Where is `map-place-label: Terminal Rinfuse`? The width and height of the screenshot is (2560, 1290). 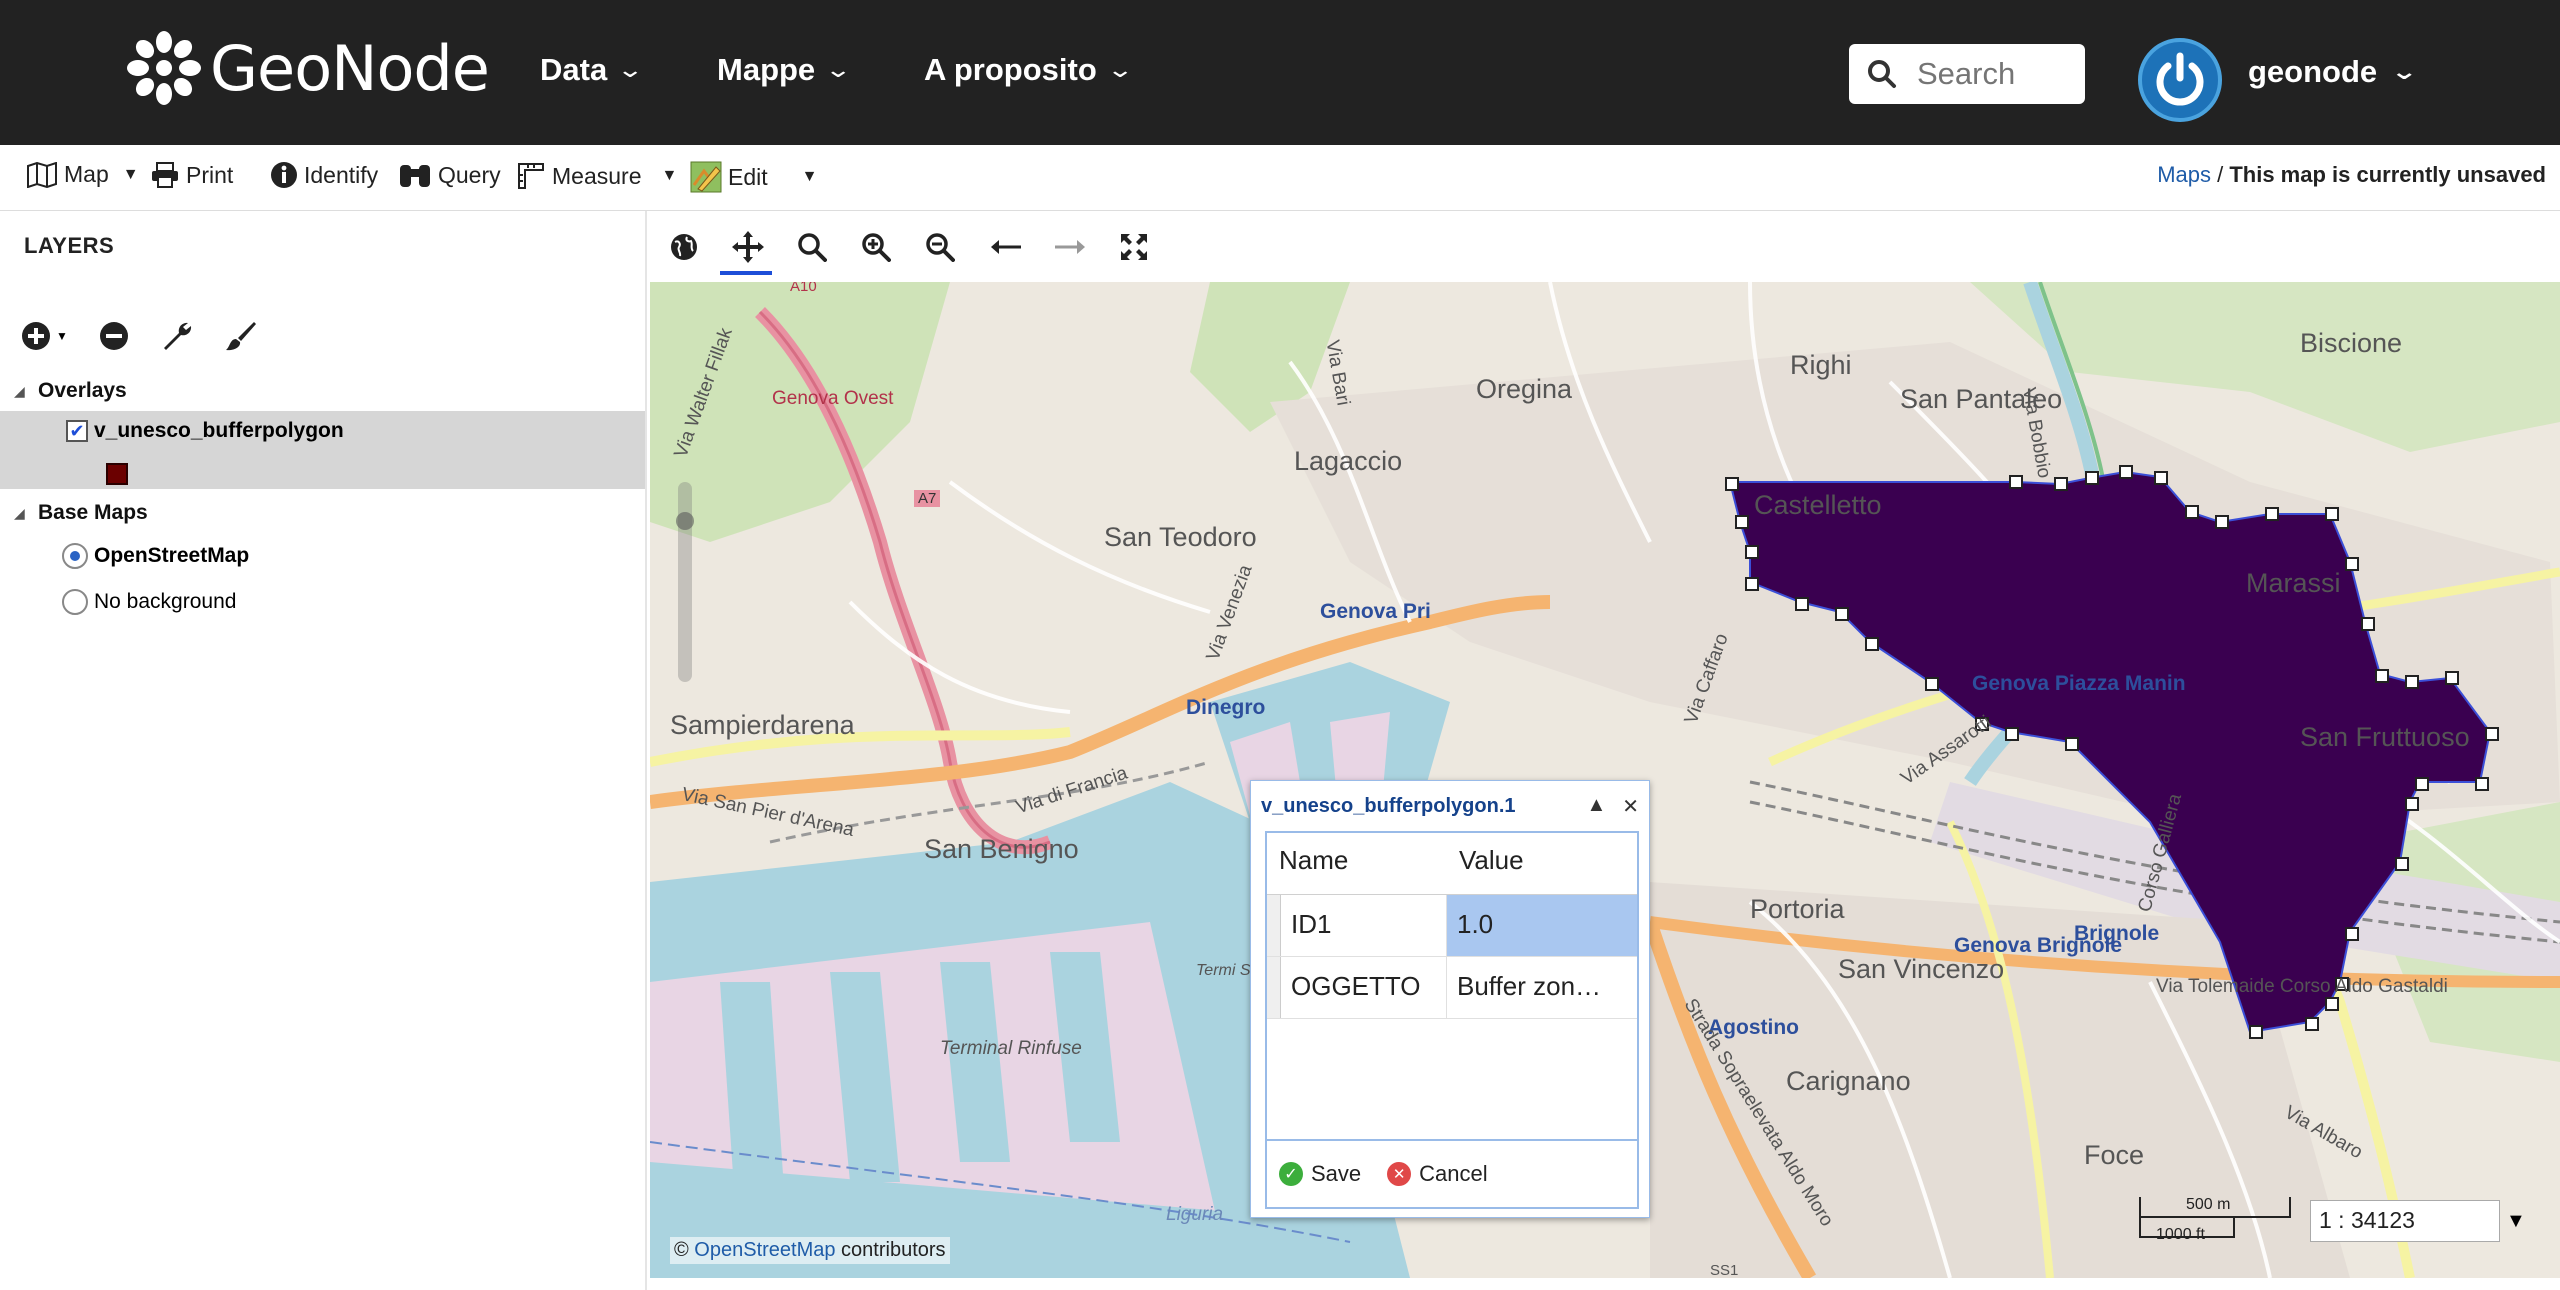
map-place-label: Terminal Rinfuse is located at coordinates (1011, 1048).